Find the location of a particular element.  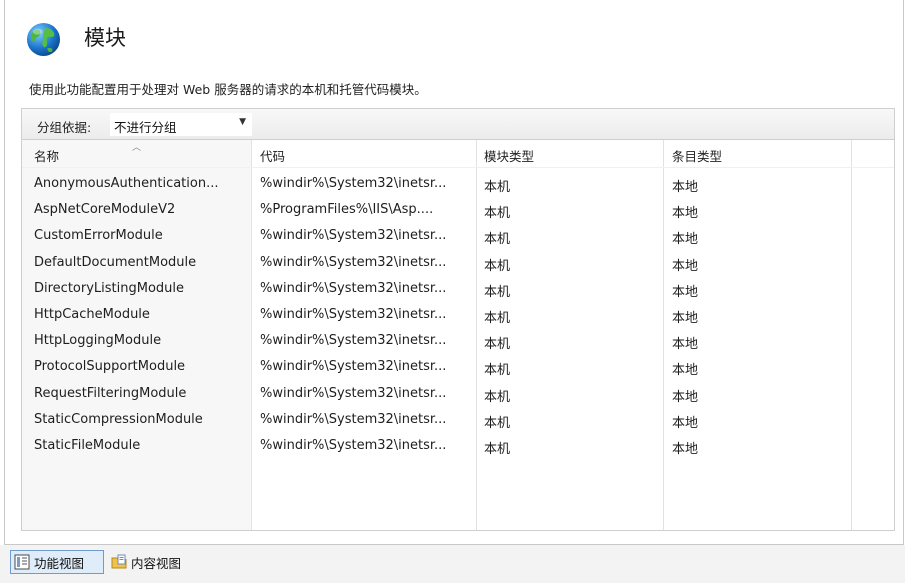

cell-name: DirectoryListingModule is located at coordinates (109, 288).